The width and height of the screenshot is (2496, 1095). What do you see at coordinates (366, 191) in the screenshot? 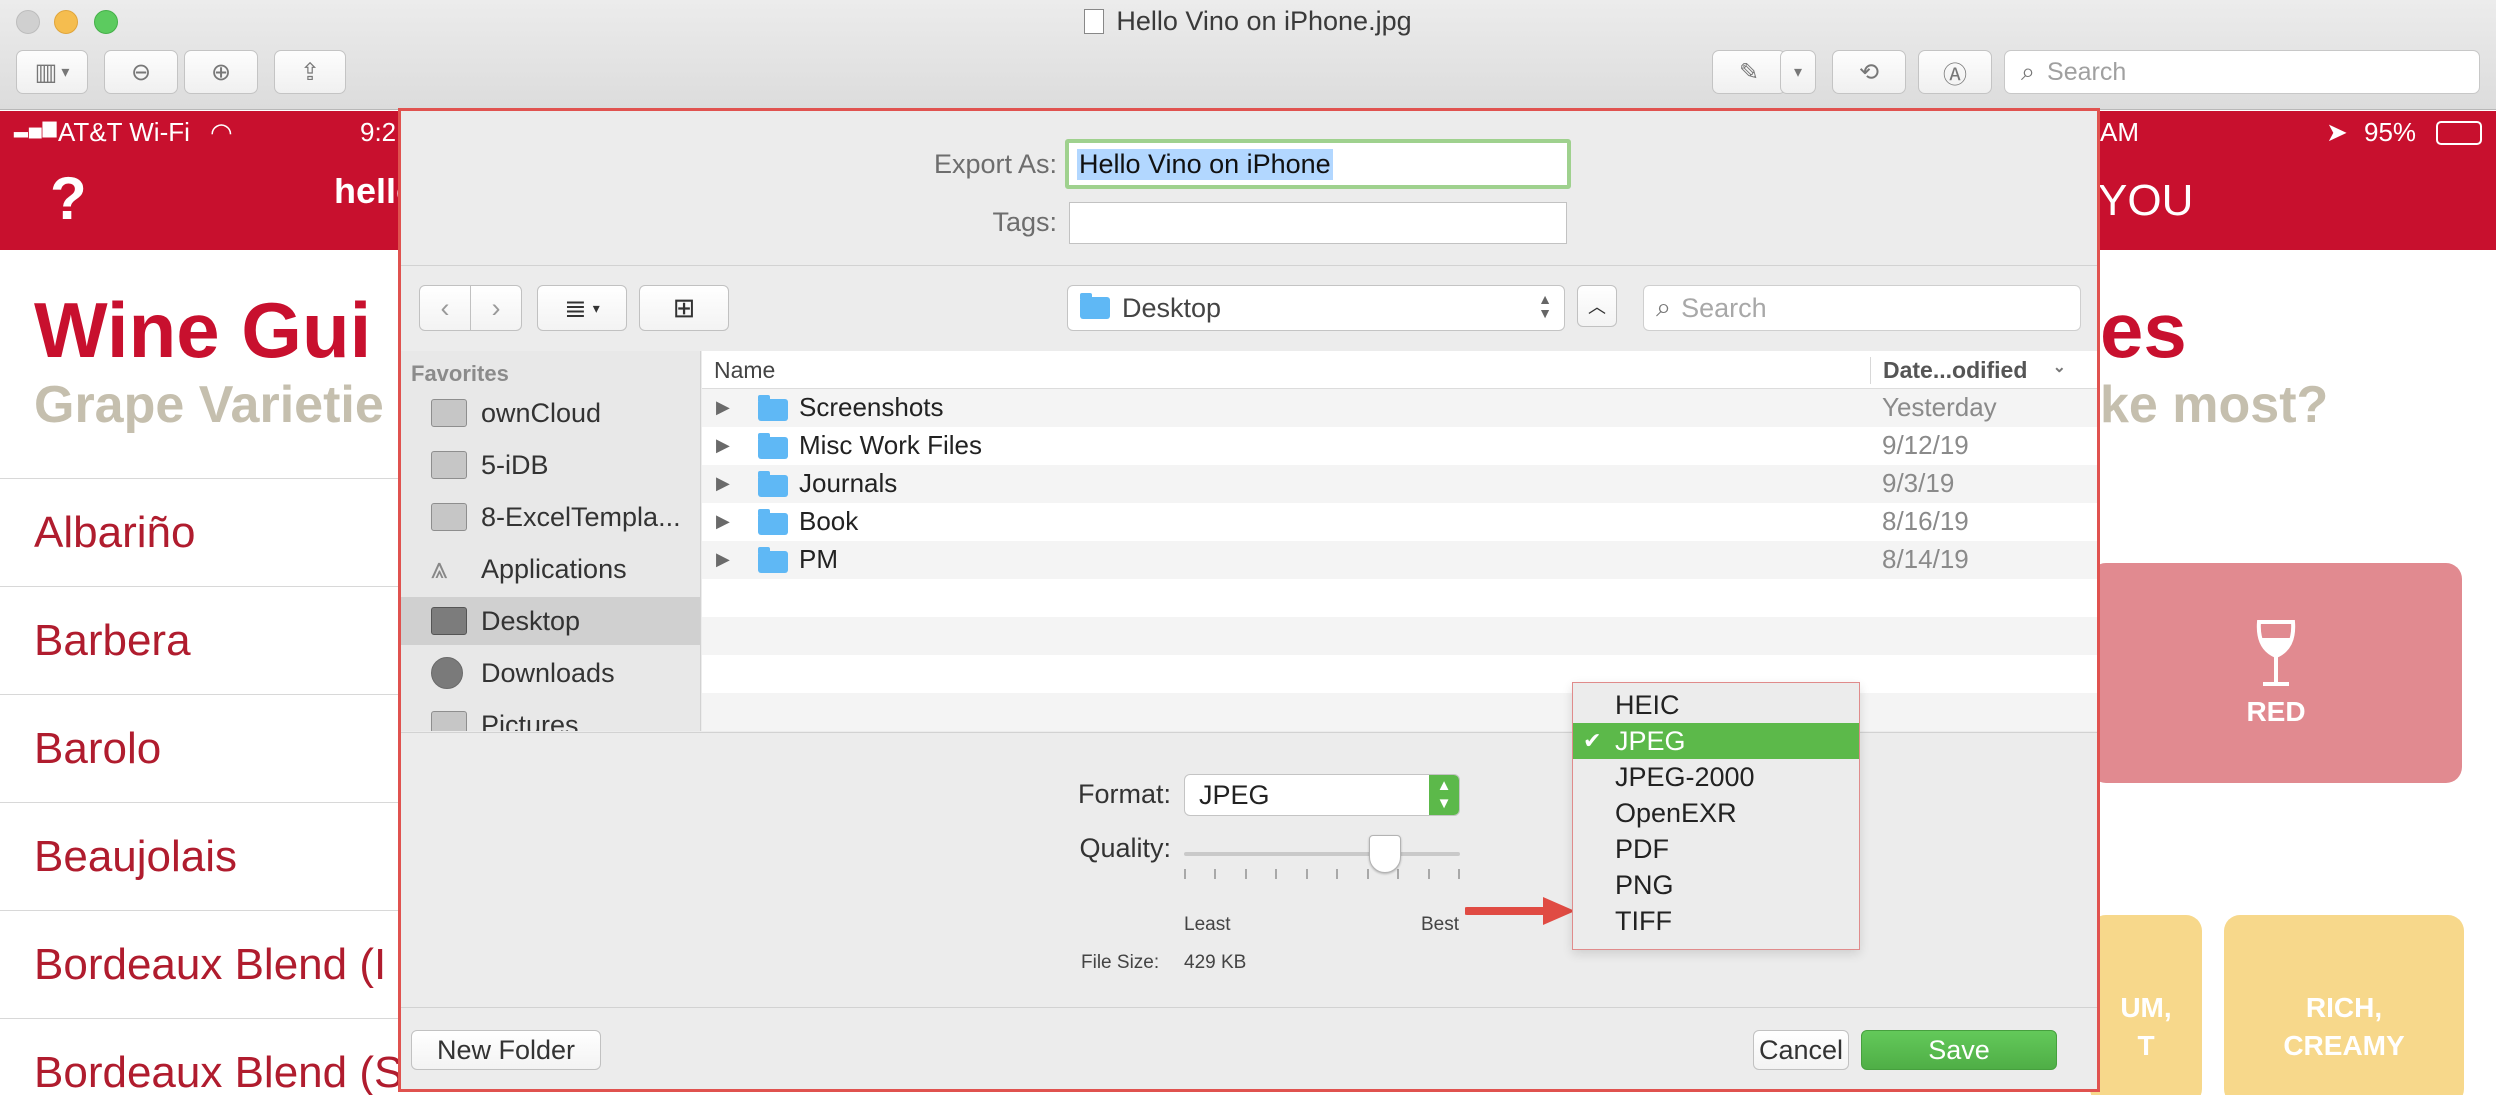
I see `app-logo: hello vino` at bounding box center [366, 191].